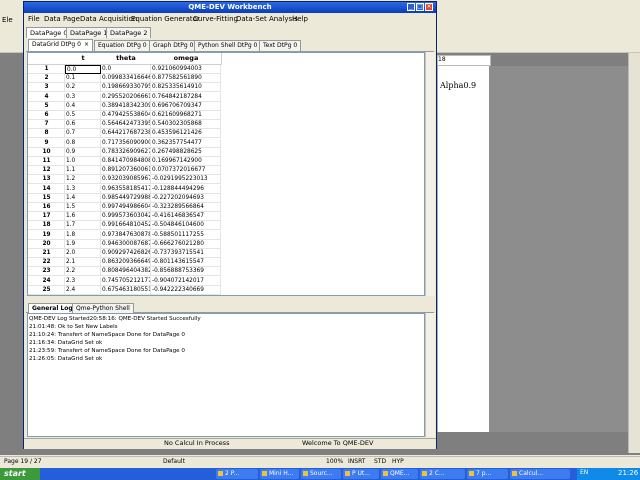  I want to click on column-header-t: t, so click(83, 59).